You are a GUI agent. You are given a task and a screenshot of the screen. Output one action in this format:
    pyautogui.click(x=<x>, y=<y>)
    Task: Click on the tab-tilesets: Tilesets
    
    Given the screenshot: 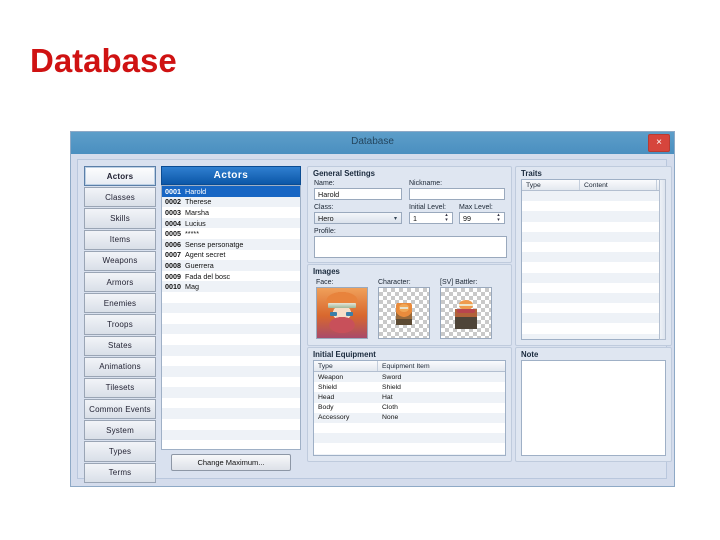 What is the action you would take?
    pyautogui.click(x=120, y=388)
    